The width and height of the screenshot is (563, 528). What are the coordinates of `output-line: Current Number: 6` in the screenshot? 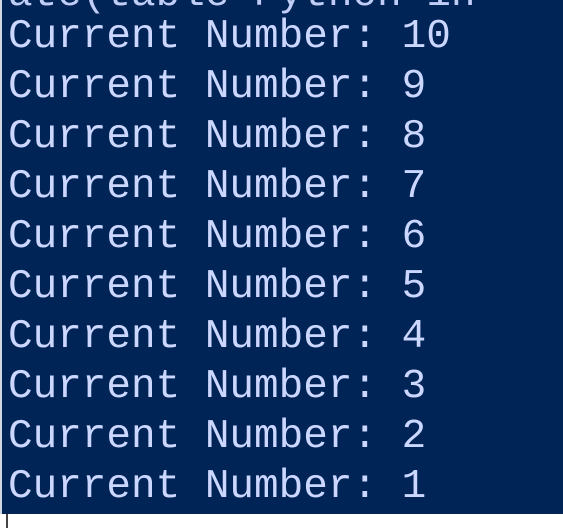 It's located at (217, 237).